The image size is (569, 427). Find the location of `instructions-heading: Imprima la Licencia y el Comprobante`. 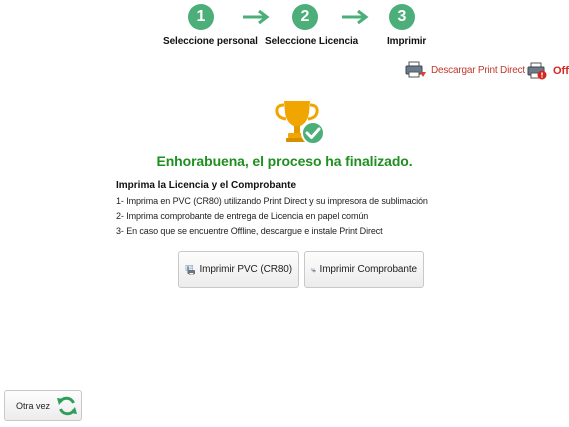

instructions-heading: Imprima la Licencia y el Comprobante is located at coordinates (206, 185).